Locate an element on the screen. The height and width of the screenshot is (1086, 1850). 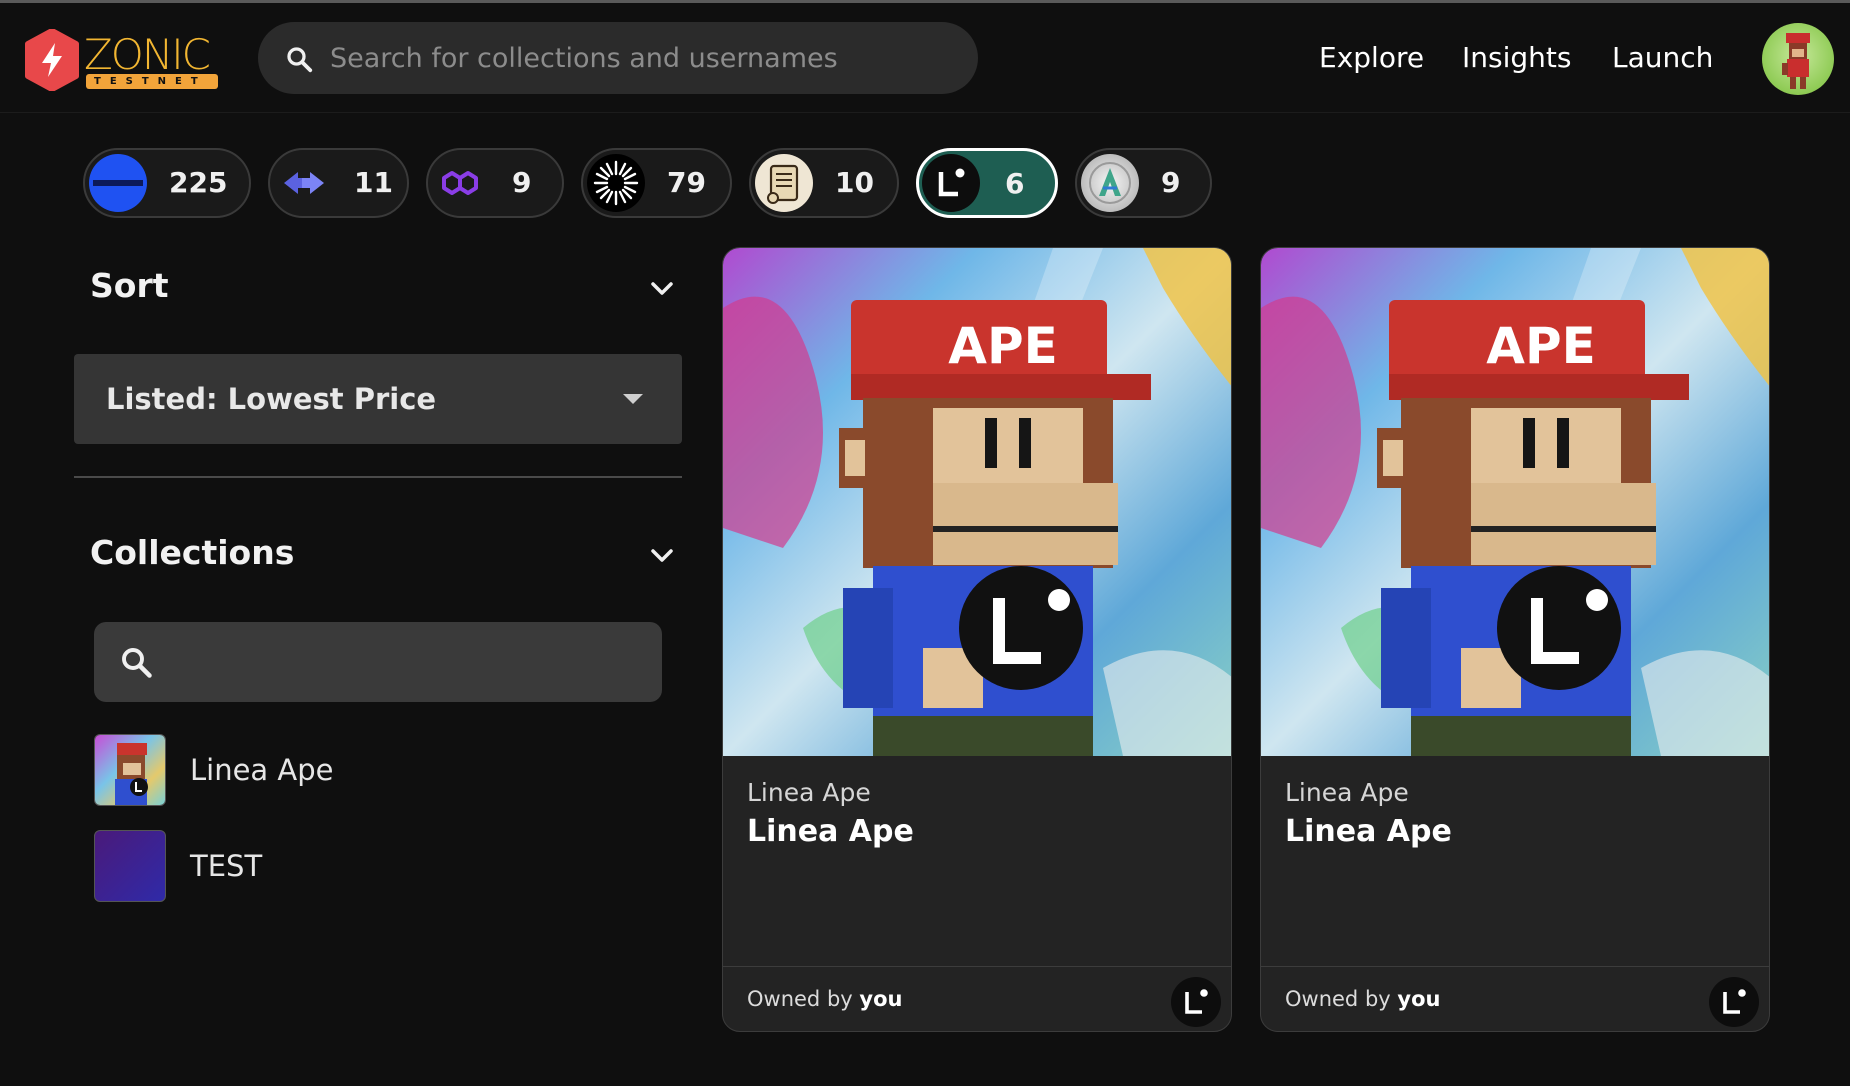
collection-label: TEST is located at coordinates (226, 866).